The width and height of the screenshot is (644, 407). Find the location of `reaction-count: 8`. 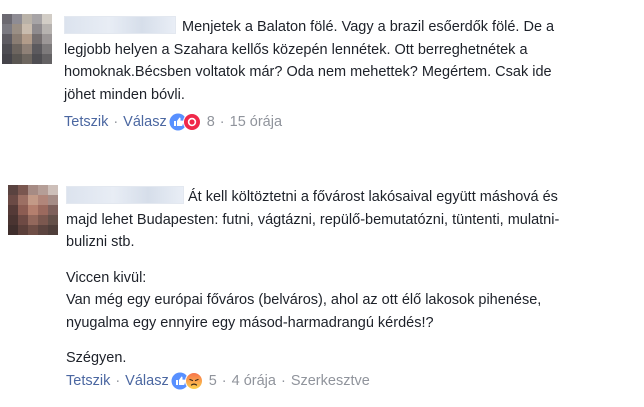

reaction-count: 8 is located at coordinates (211, 122).